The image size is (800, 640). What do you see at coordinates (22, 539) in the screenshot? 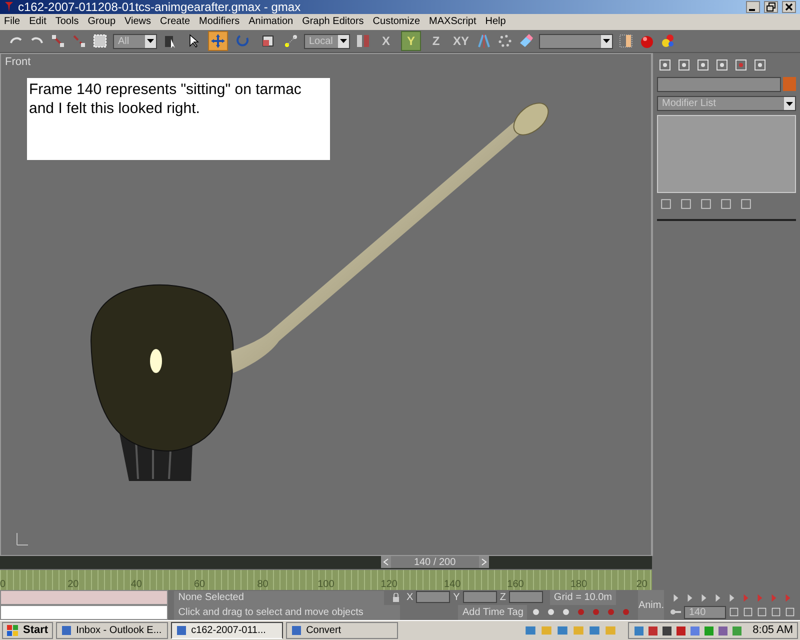
I see `axis-tripod-icon` at bounding box center [22, 539].